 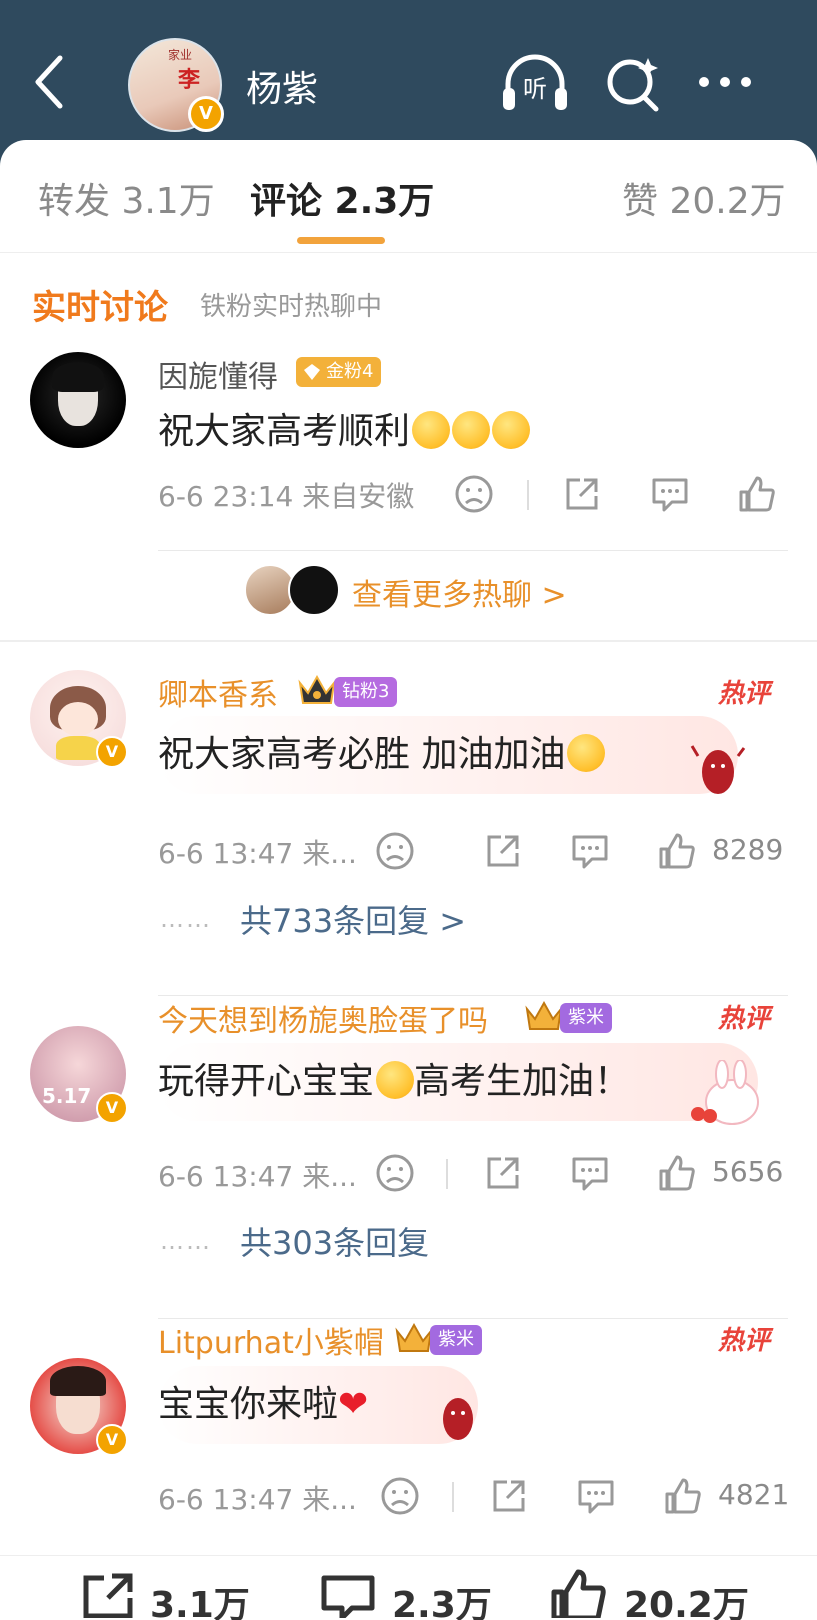 I want to click on comment-text: 宝宝你来啦❤, so click(x=263, y=1401).